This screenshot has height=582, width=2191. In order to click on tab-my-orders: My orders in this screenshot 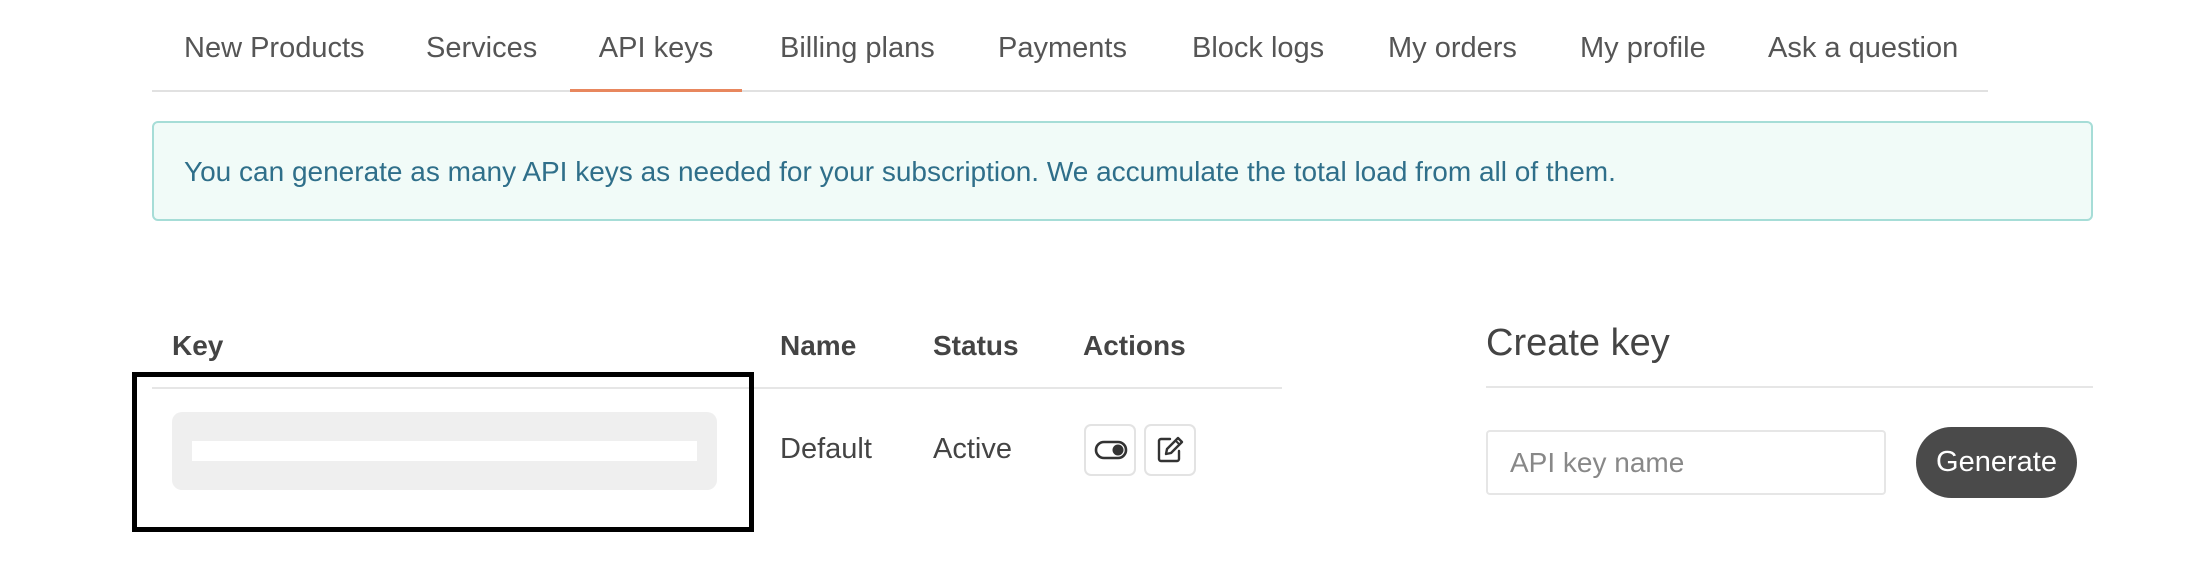, I will do `click(1452, 45)`.